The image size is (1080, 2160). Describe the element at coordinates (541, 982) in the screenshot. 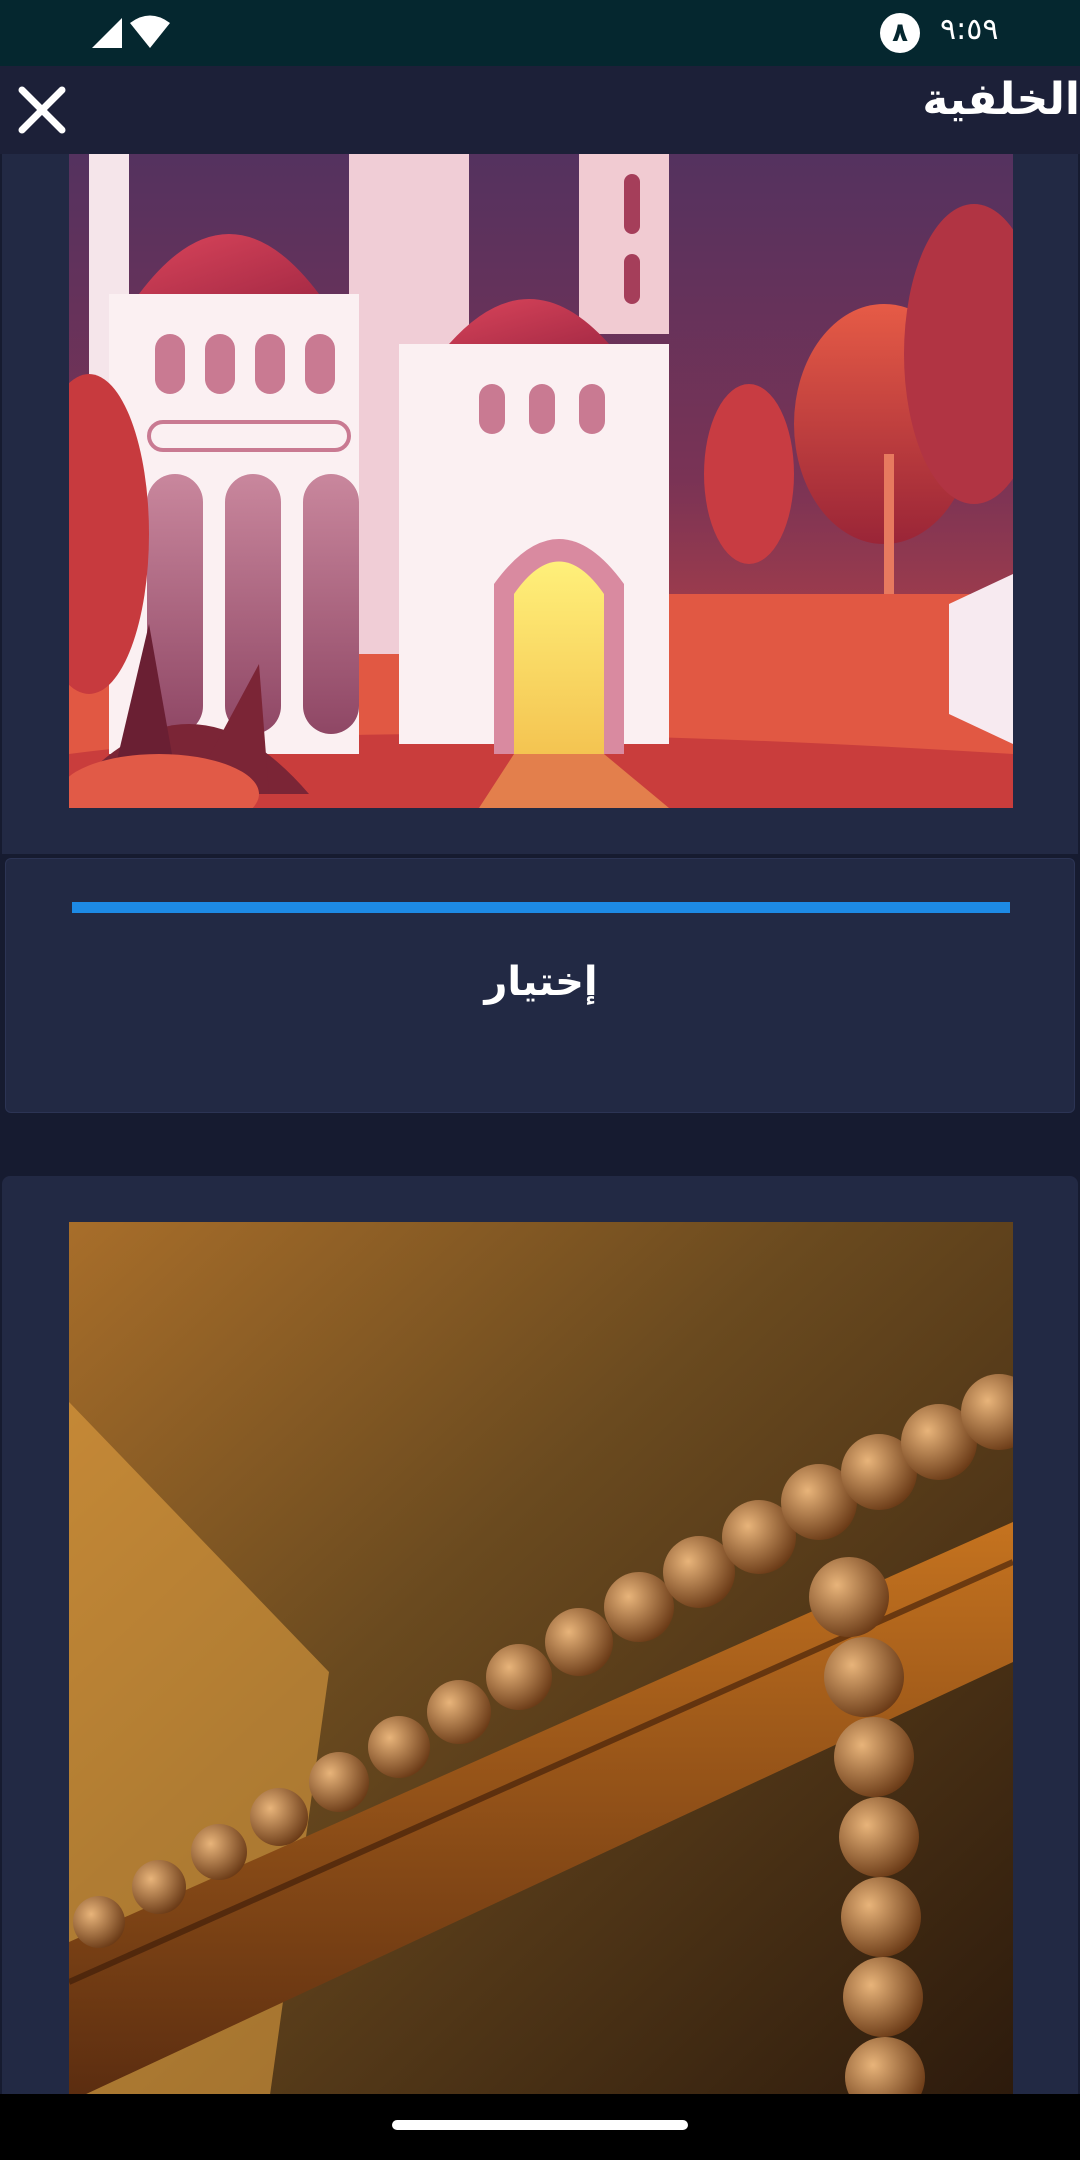

I see `select-button: إختيار` at that location.